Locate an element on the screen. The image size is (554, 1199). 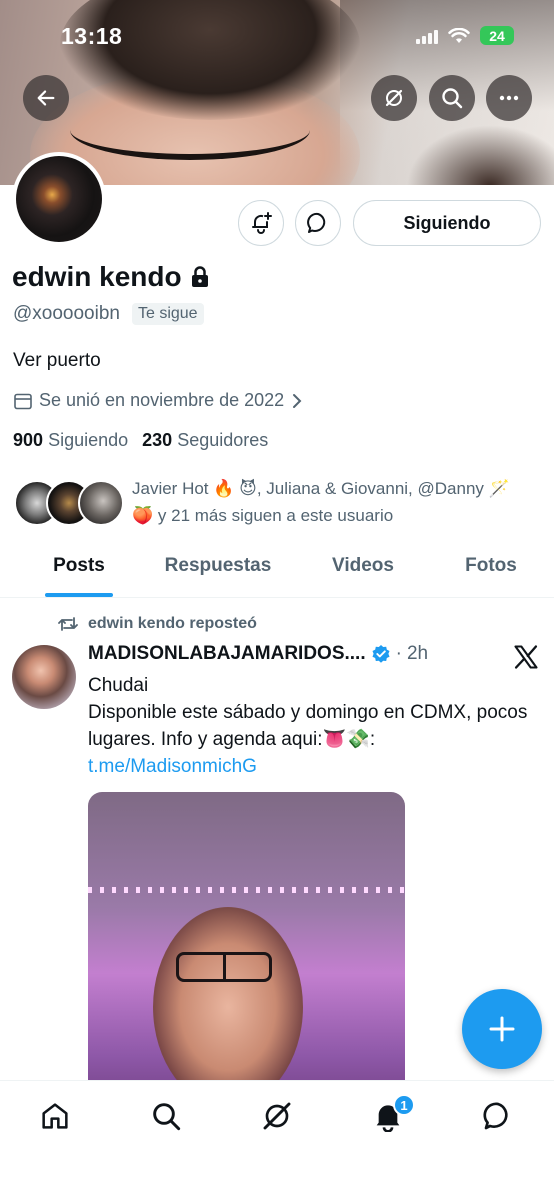
profile-tabs: Posts Respuestas Videos Fotos is located at coordinates (277, 571).